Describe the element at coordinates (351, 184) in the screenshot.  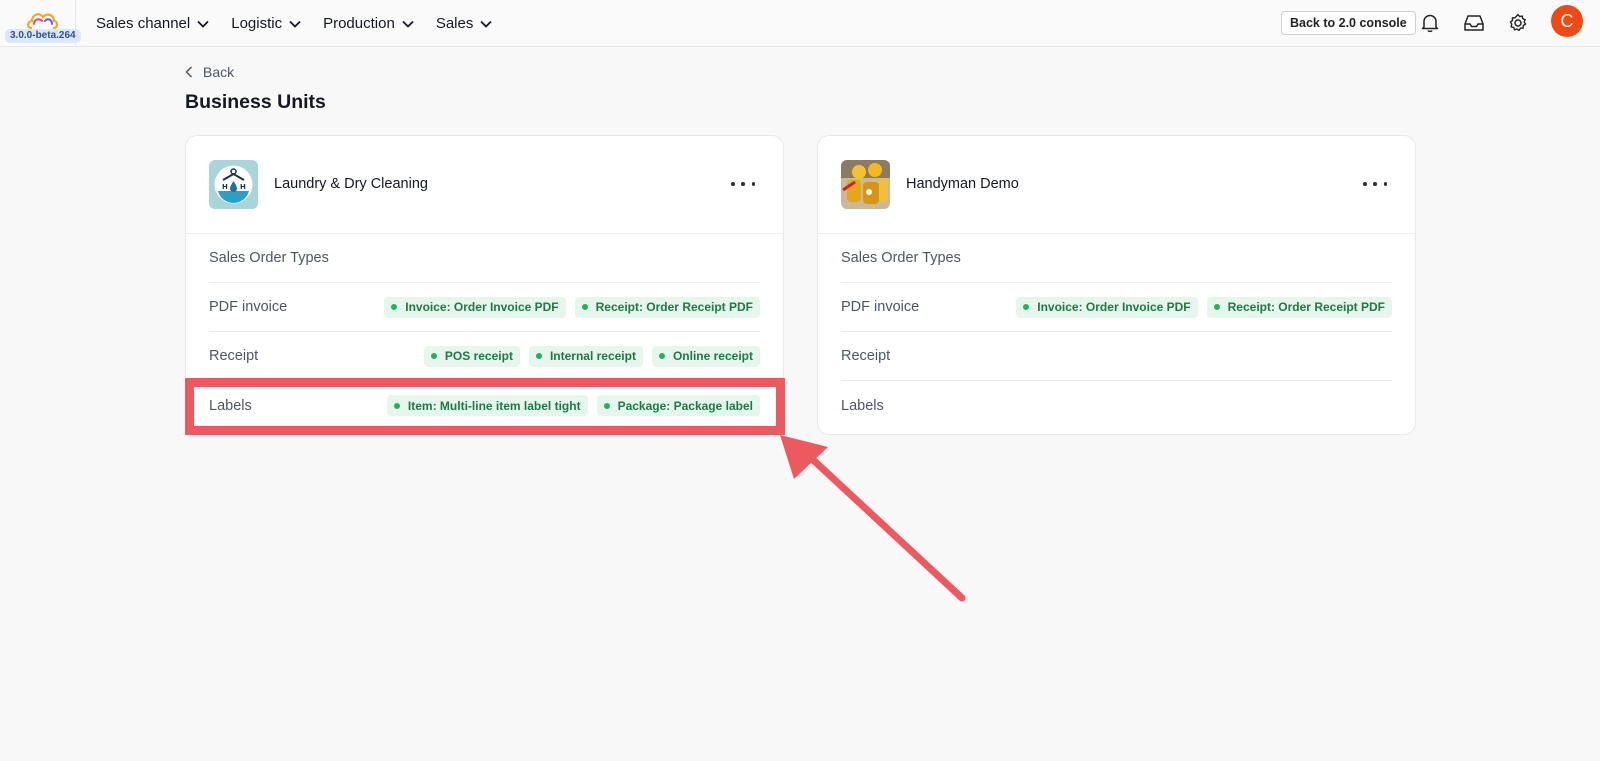
I see `unit-name: Laundry & Dry Cleaning` at that location.